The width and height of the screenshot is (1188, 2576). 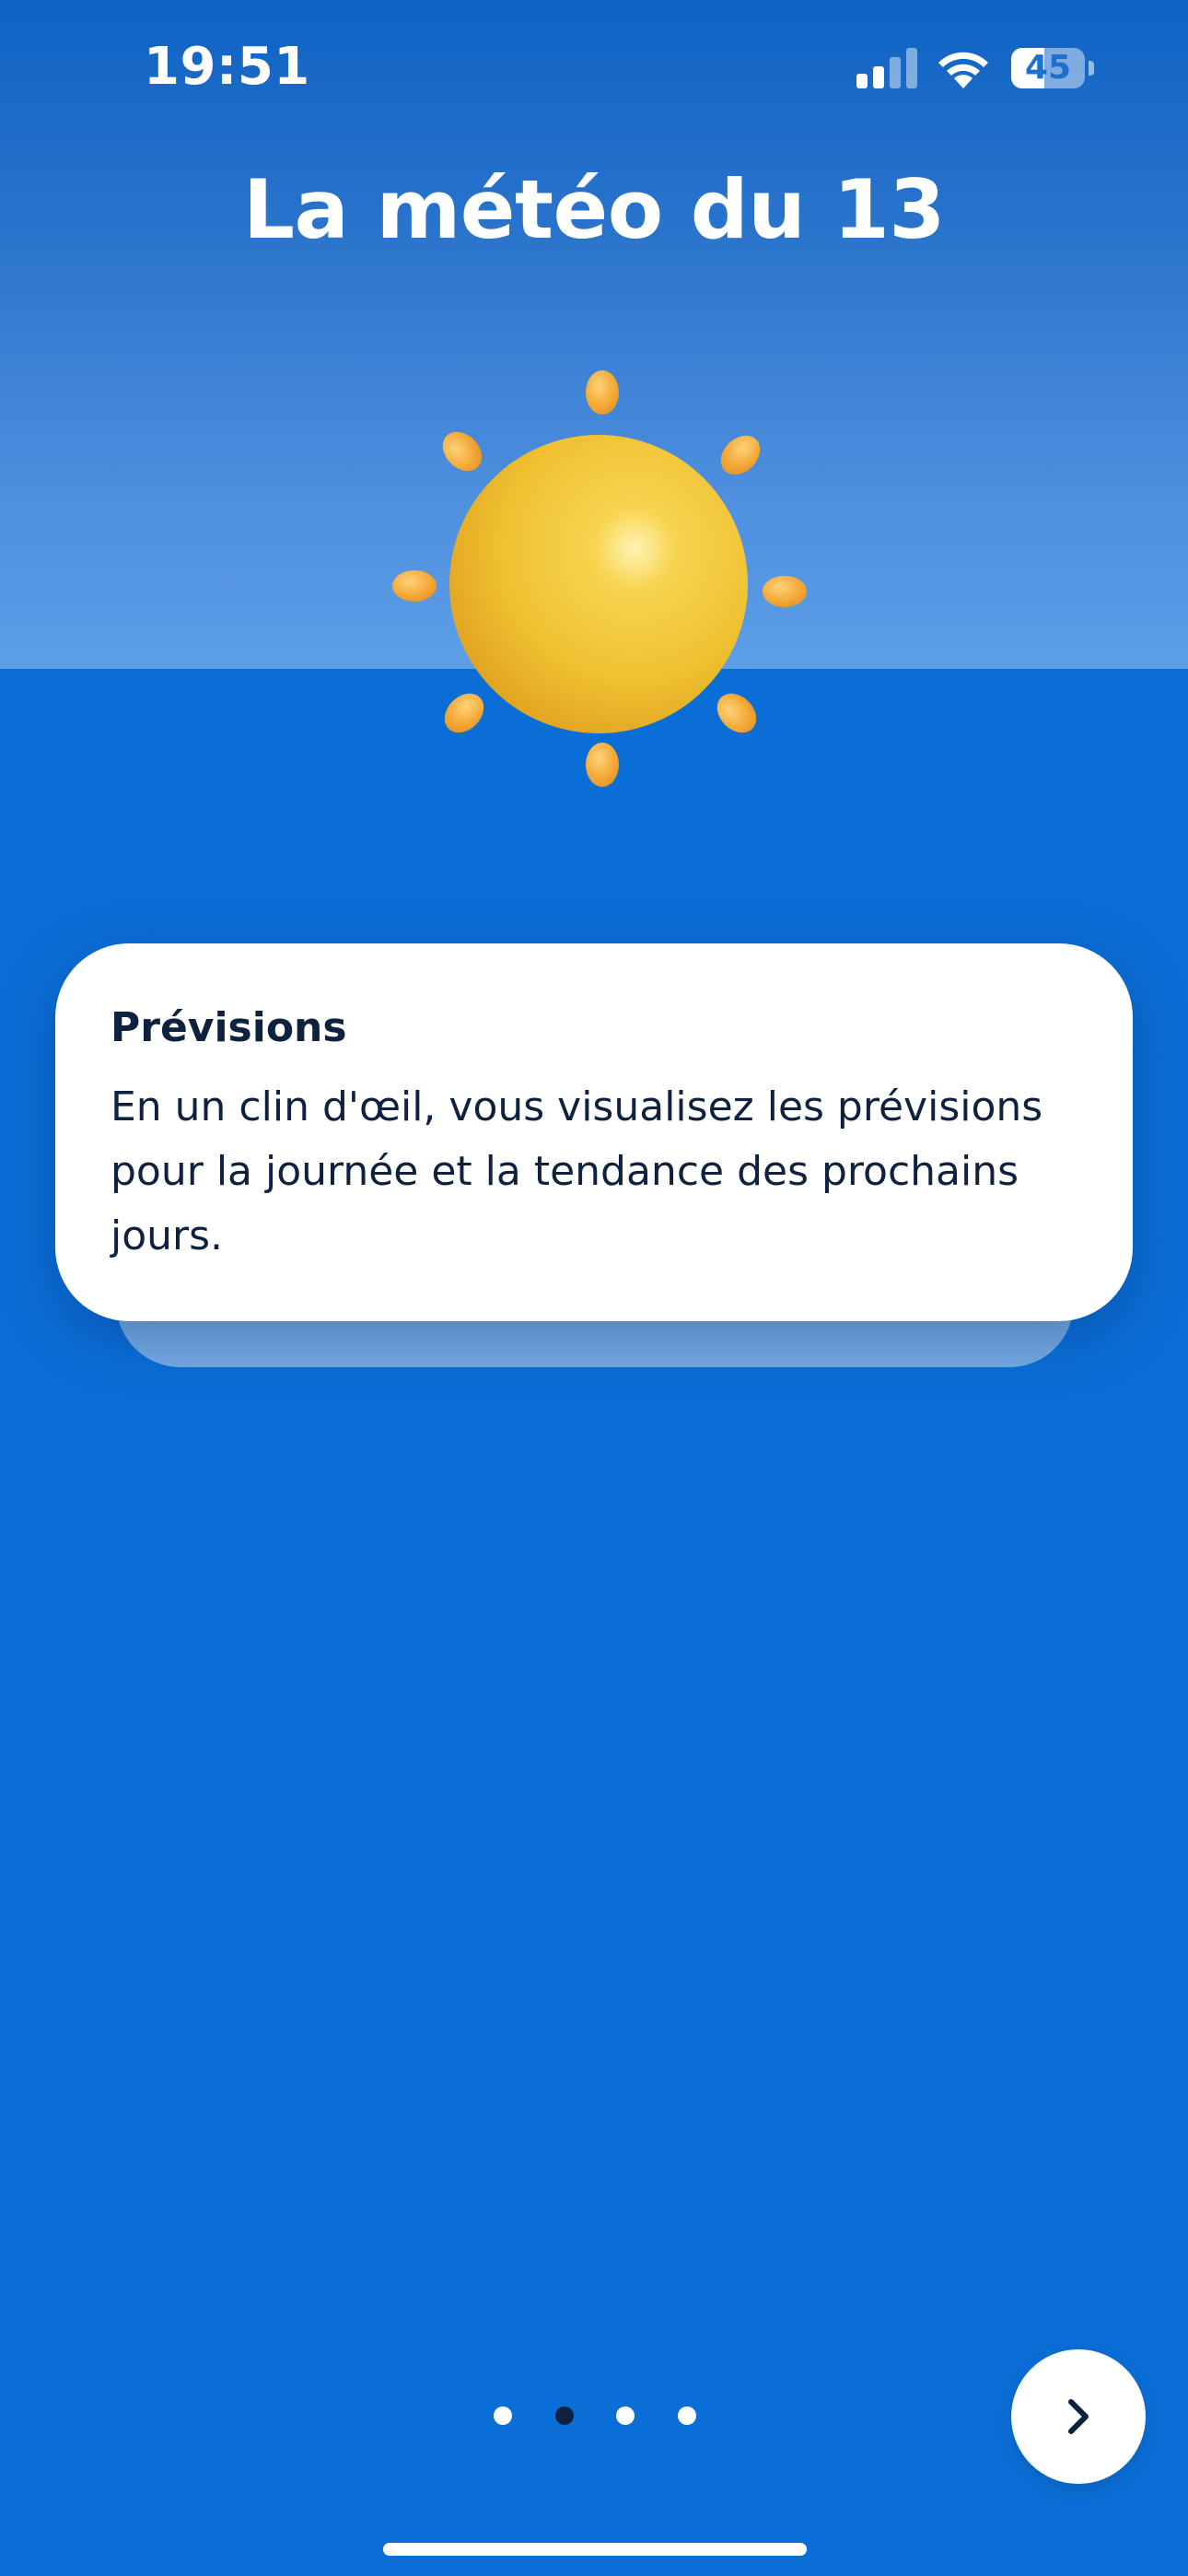 What do you see at coordinates (227, 67) in the screenshot?
I see `status-time: 19:51` at bounding box center [227, 67].